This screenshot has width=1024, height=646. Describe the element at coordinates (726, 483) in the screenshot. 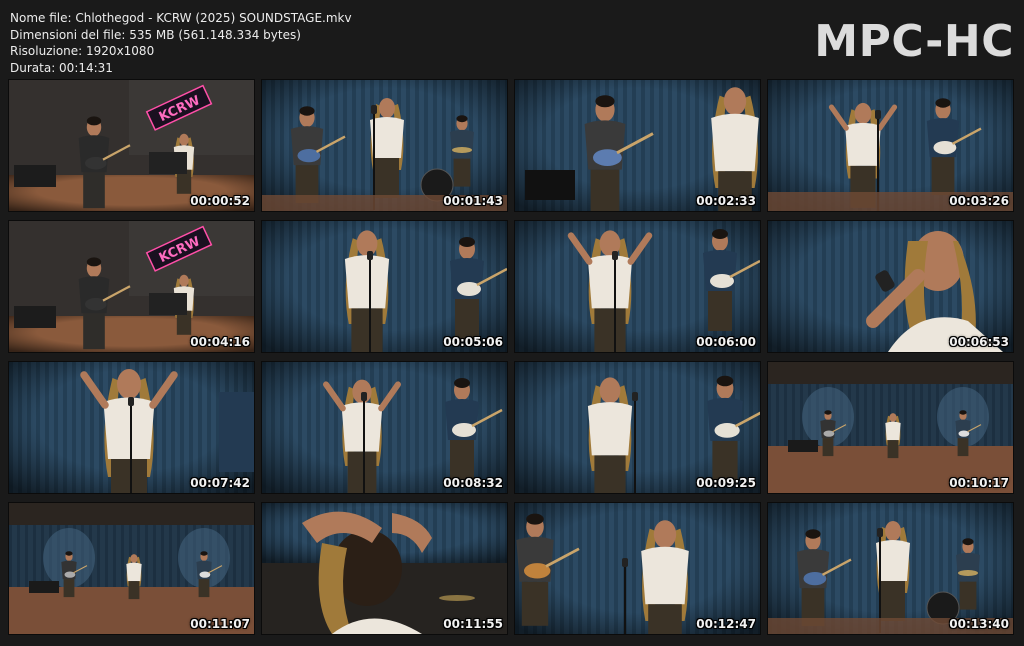

I see `thumbnail-timestamp: 00:09:25` at that location.